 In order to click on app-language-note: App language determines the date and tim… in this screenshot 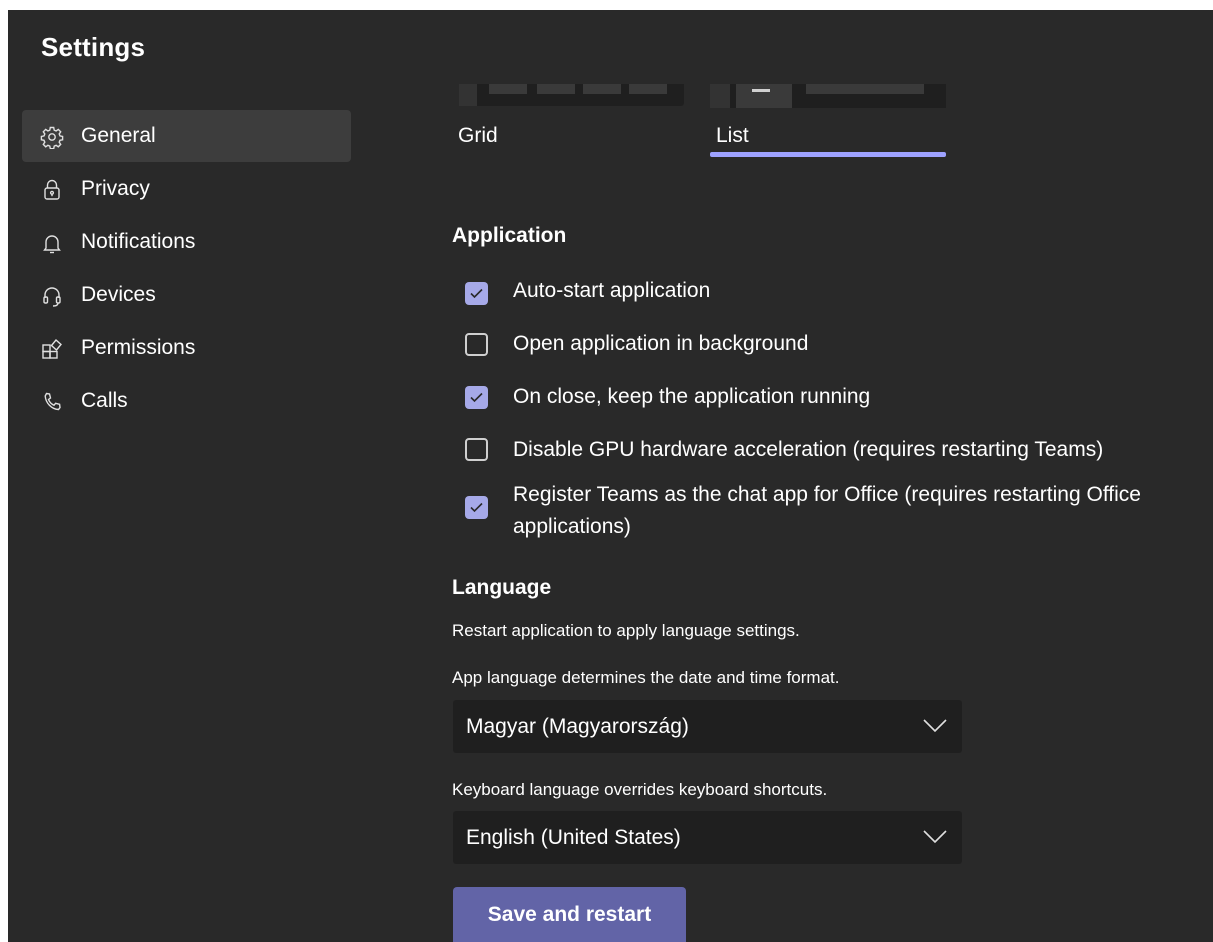, I will do `click(646, 677)`.